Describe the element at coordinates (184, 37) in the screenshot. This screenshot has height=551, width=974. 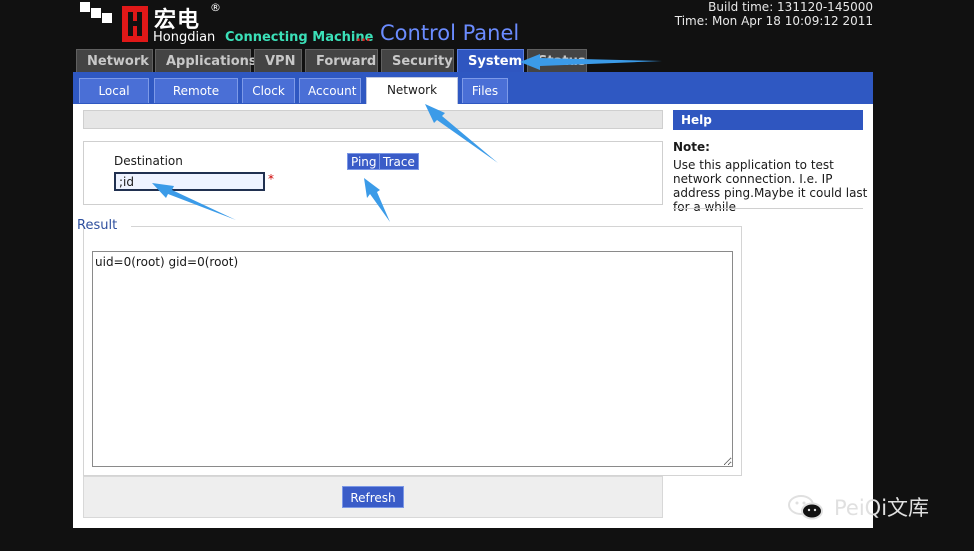
I see `brand-name-en: Hongdian` at that location.